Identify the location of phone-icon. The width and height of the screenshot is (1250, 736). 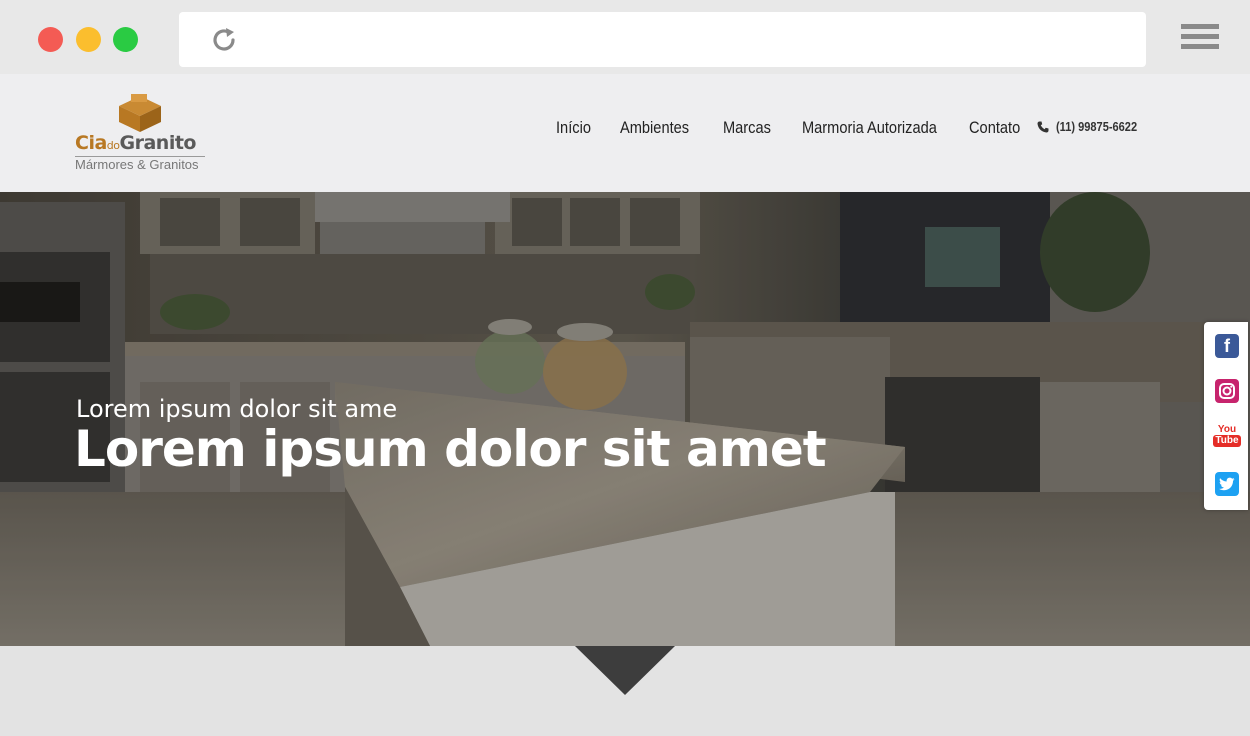
(1043, 126).